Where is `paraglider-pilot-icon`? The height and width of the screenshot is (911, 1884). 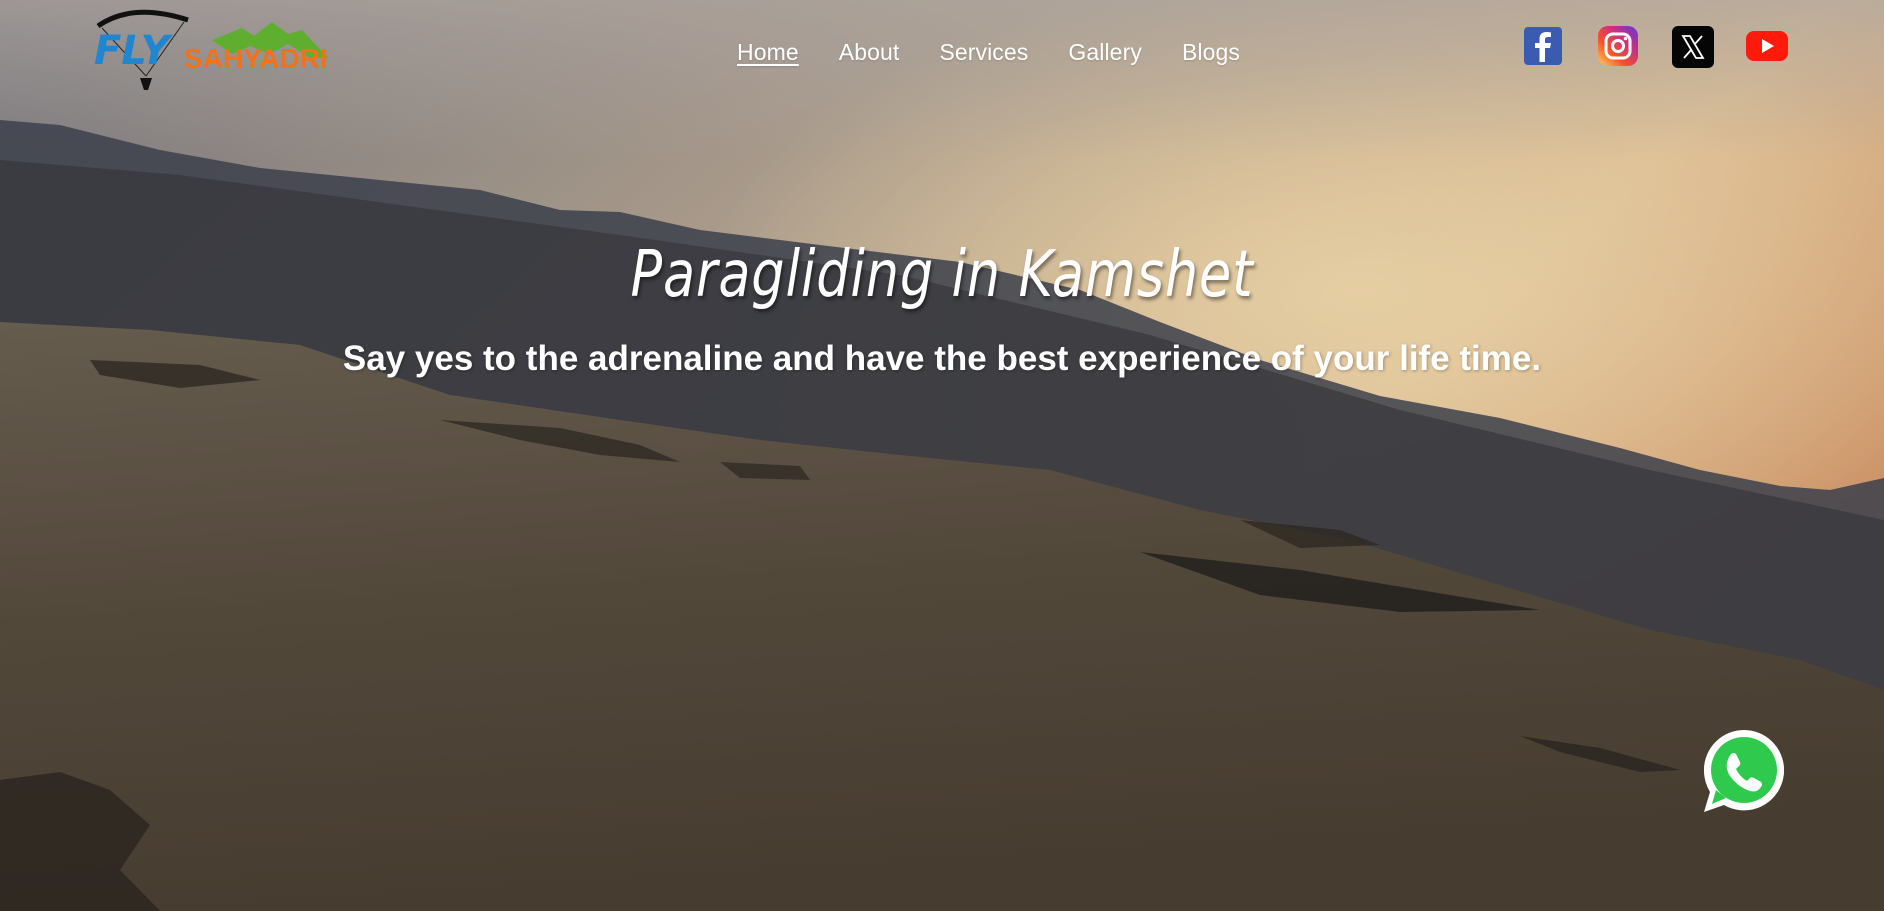
paraglider-pilot-icon is located at coordinates (146, 84).